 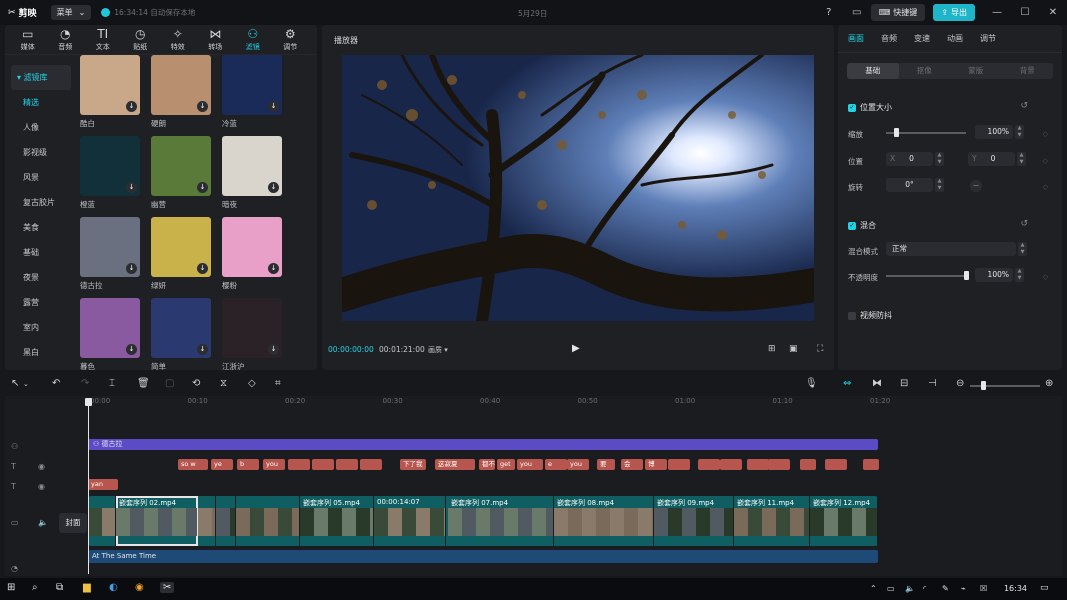 I want to click on quality-dropdown: 画质 ▾, so click(x=438, y=350).